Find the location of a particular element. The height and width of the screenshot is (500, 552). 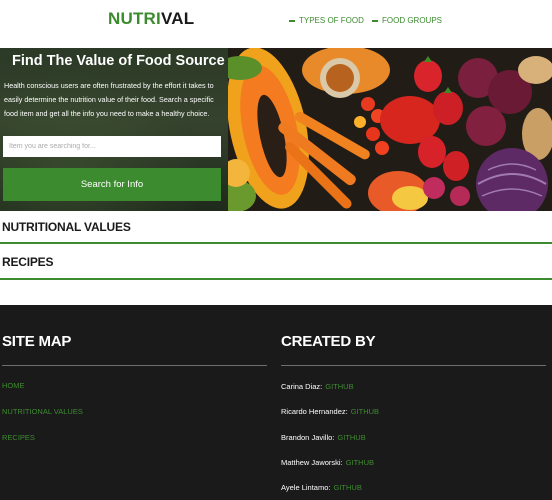

nav-food-groups: FOOD GROUPS is located at coordinates (407, 20).